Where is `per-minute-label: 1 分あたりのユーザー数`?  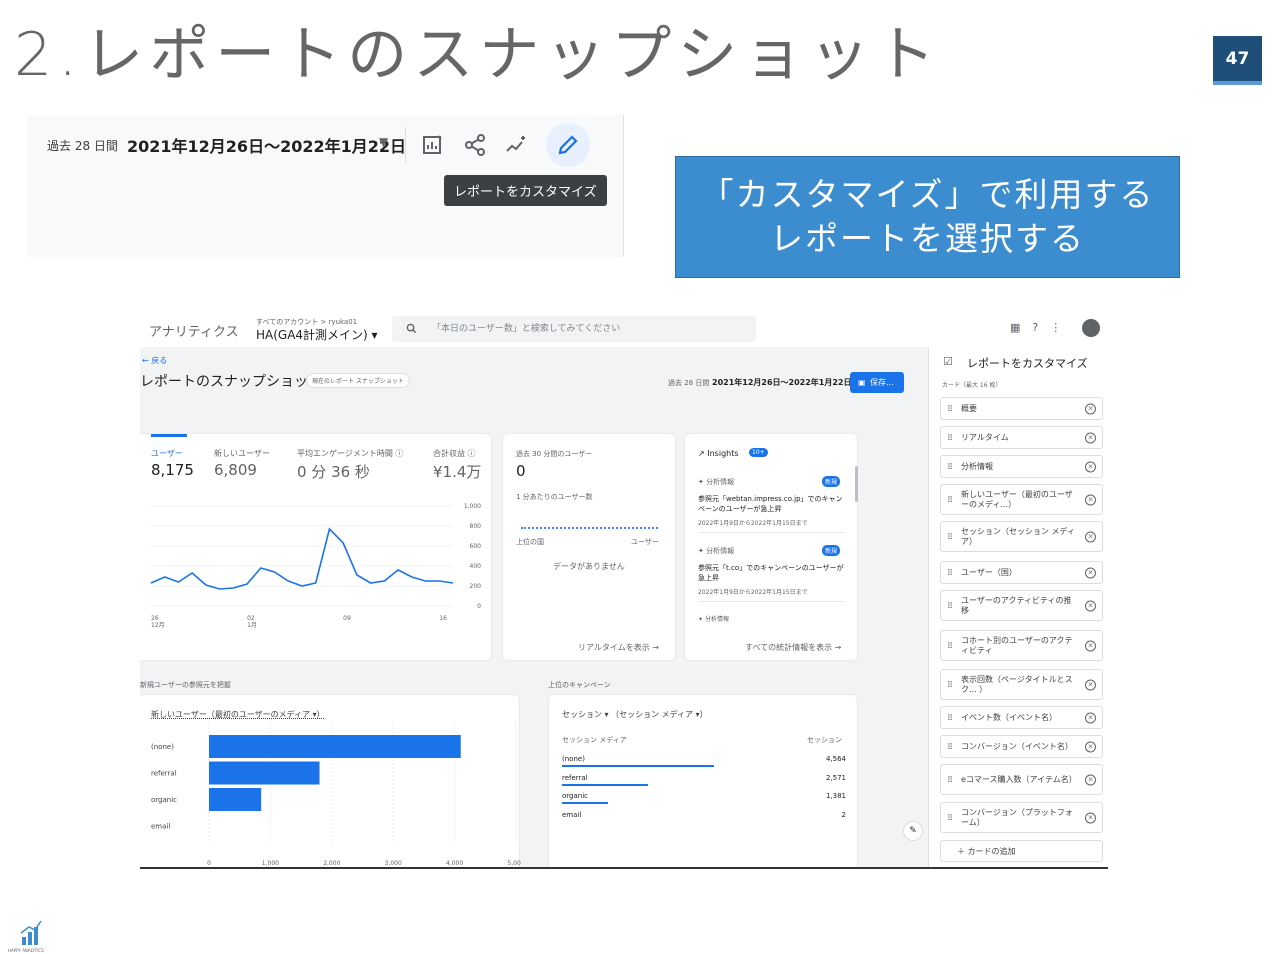
per-minute-label: 1 分あたりのユーザー数 is located at coordinates (554, 497).